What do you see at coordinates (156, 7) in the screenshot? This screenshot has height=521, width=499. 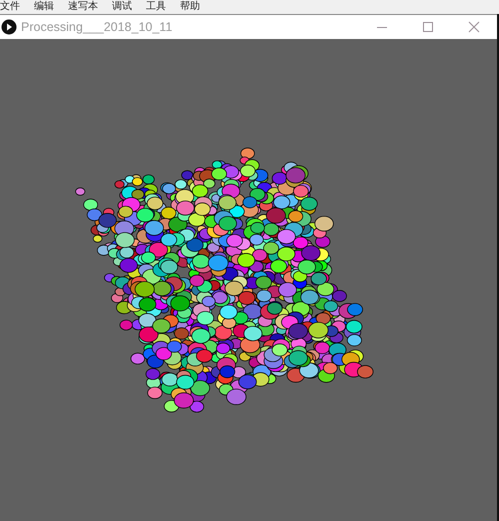 I see `menu-item: 工具` at bounding box center [156, 7].